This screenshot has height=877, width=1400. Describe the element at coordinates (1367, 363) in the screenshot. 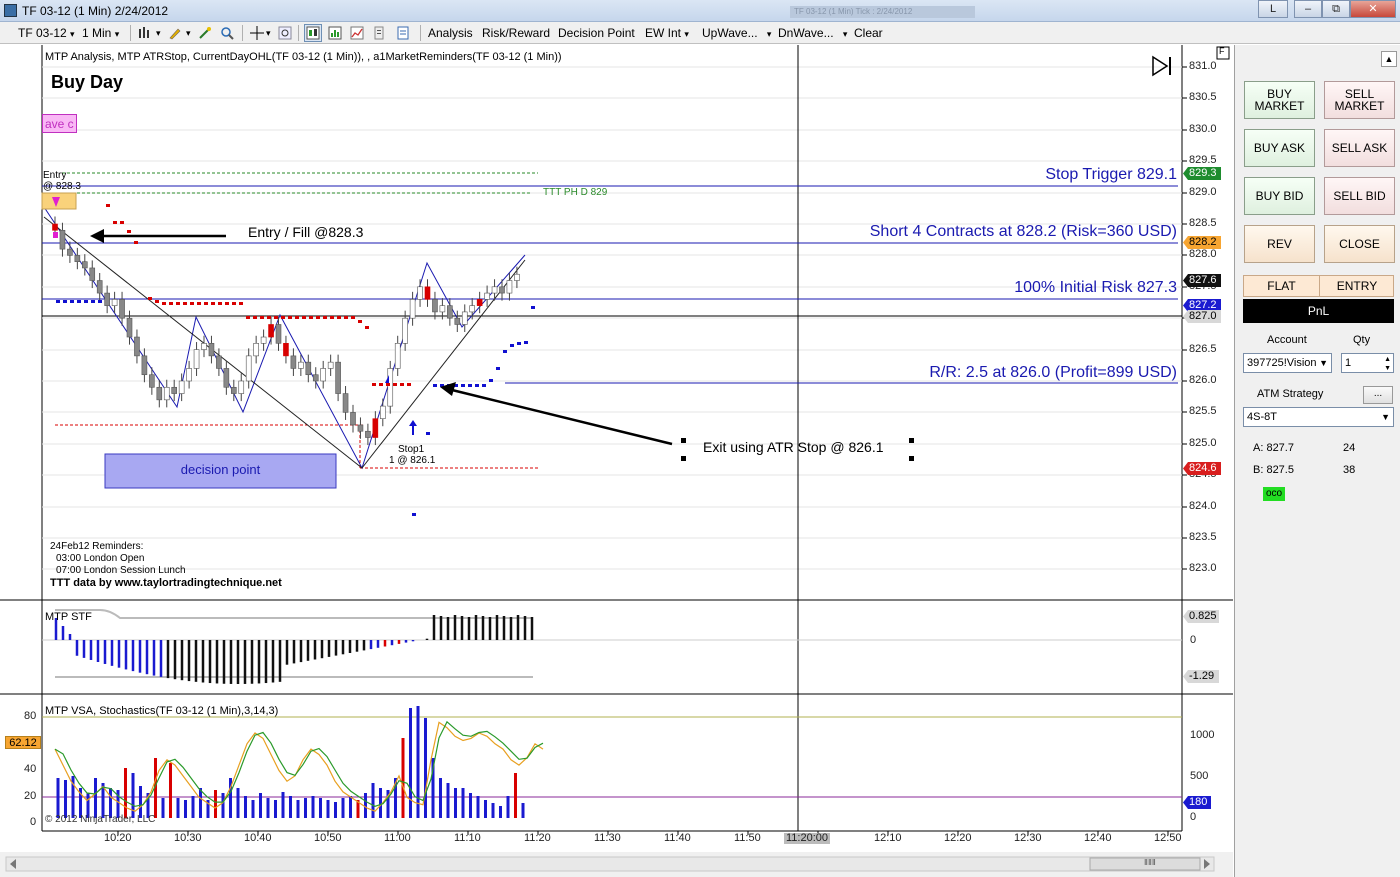

I see `qty-stepper: 1 ▲ ▼` at that location.